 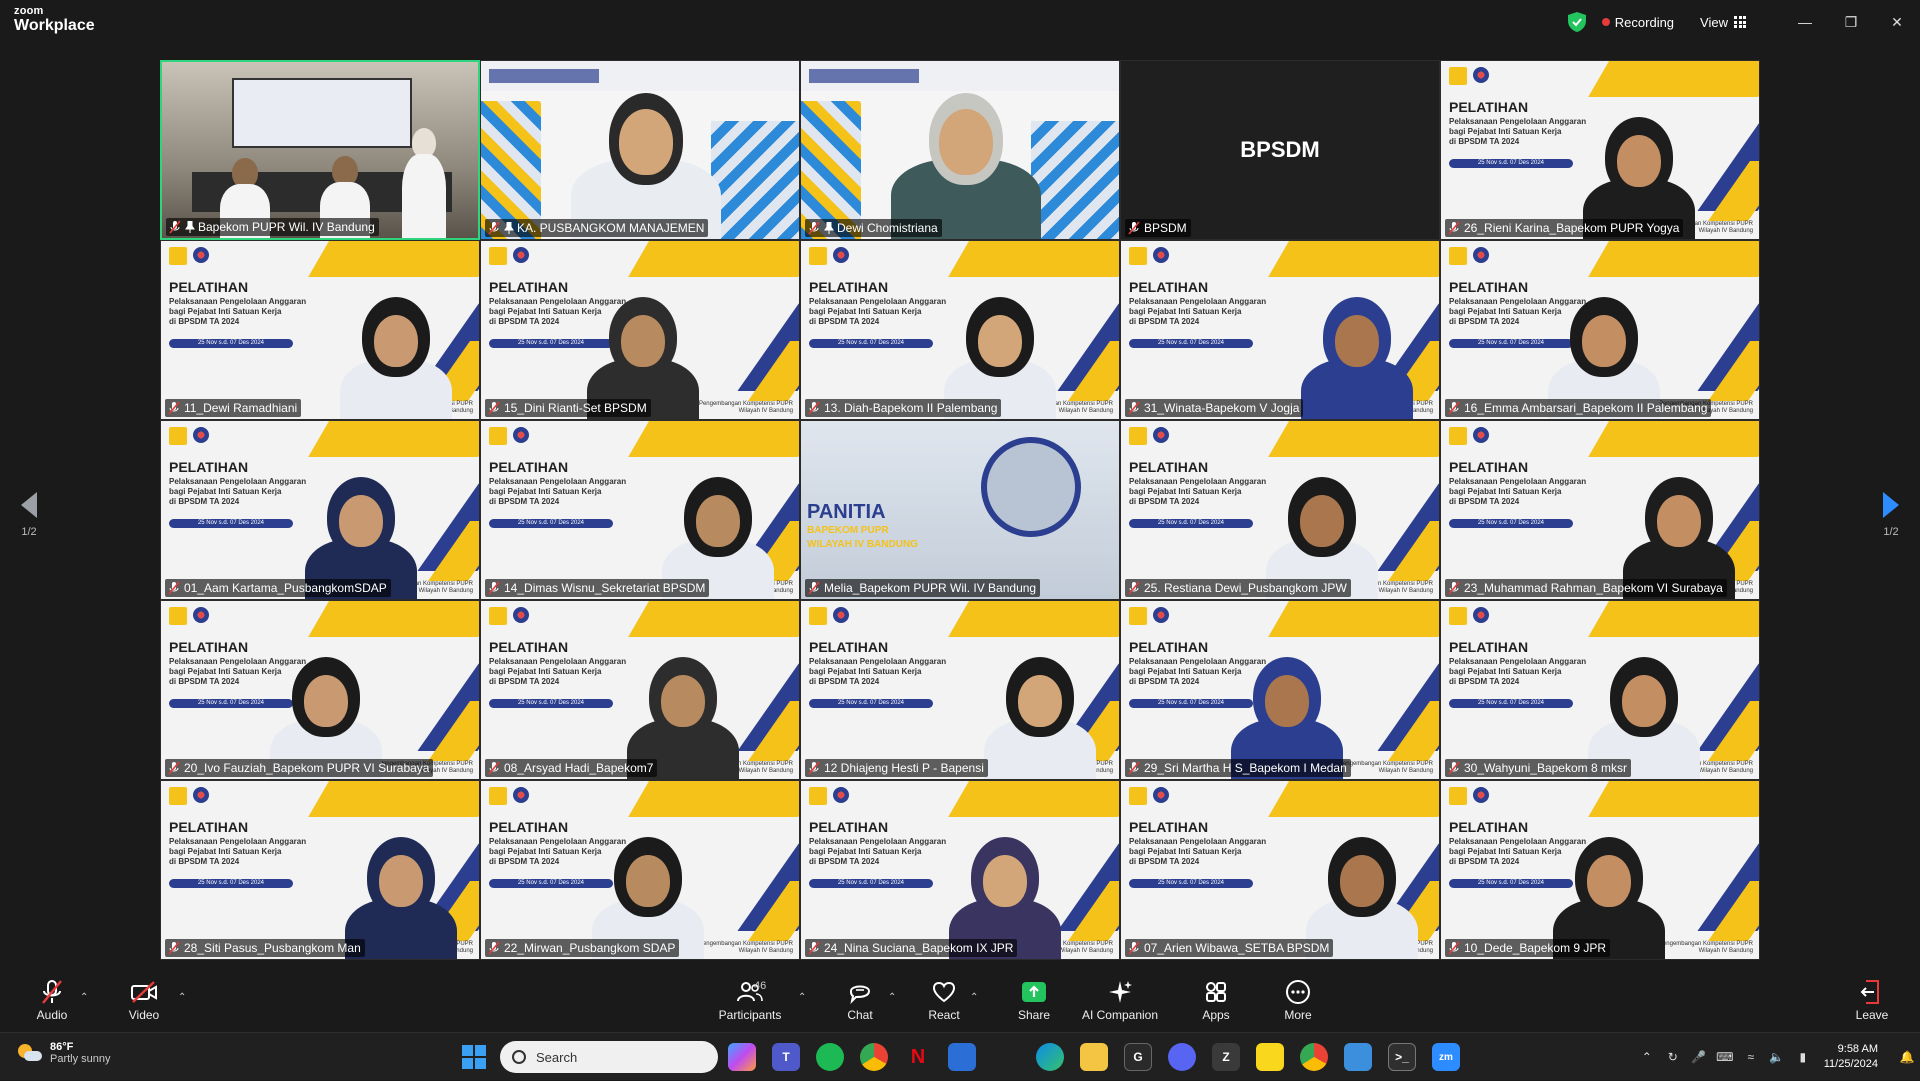 I want to click on netflix-icon: N, so click(x=918, y=1057).